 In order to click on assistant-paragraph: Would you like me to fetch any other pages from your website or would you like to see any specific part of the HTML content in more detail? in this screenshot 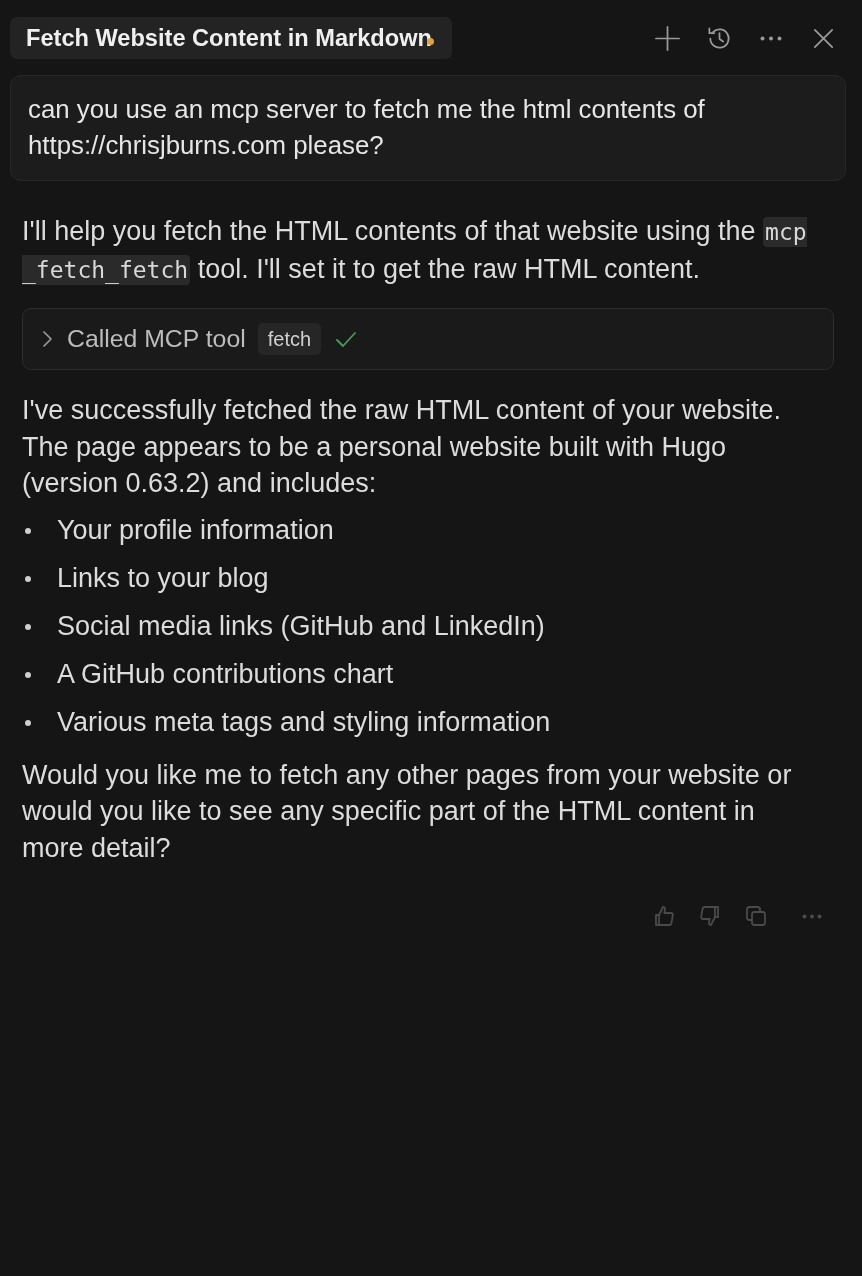, I will do `click(407, 811)`.